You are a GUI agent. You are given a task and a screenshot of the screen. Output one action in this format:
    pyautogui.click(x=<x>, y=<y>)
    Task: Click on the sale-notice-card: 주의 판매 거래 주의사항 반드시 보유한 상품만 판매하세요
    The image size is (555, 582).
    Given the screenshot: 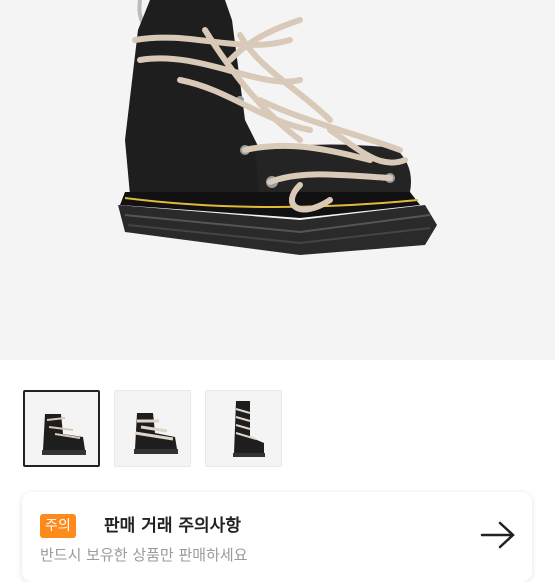 What is the action you would take?
    pyautogui.click(x=277, y=537)
    